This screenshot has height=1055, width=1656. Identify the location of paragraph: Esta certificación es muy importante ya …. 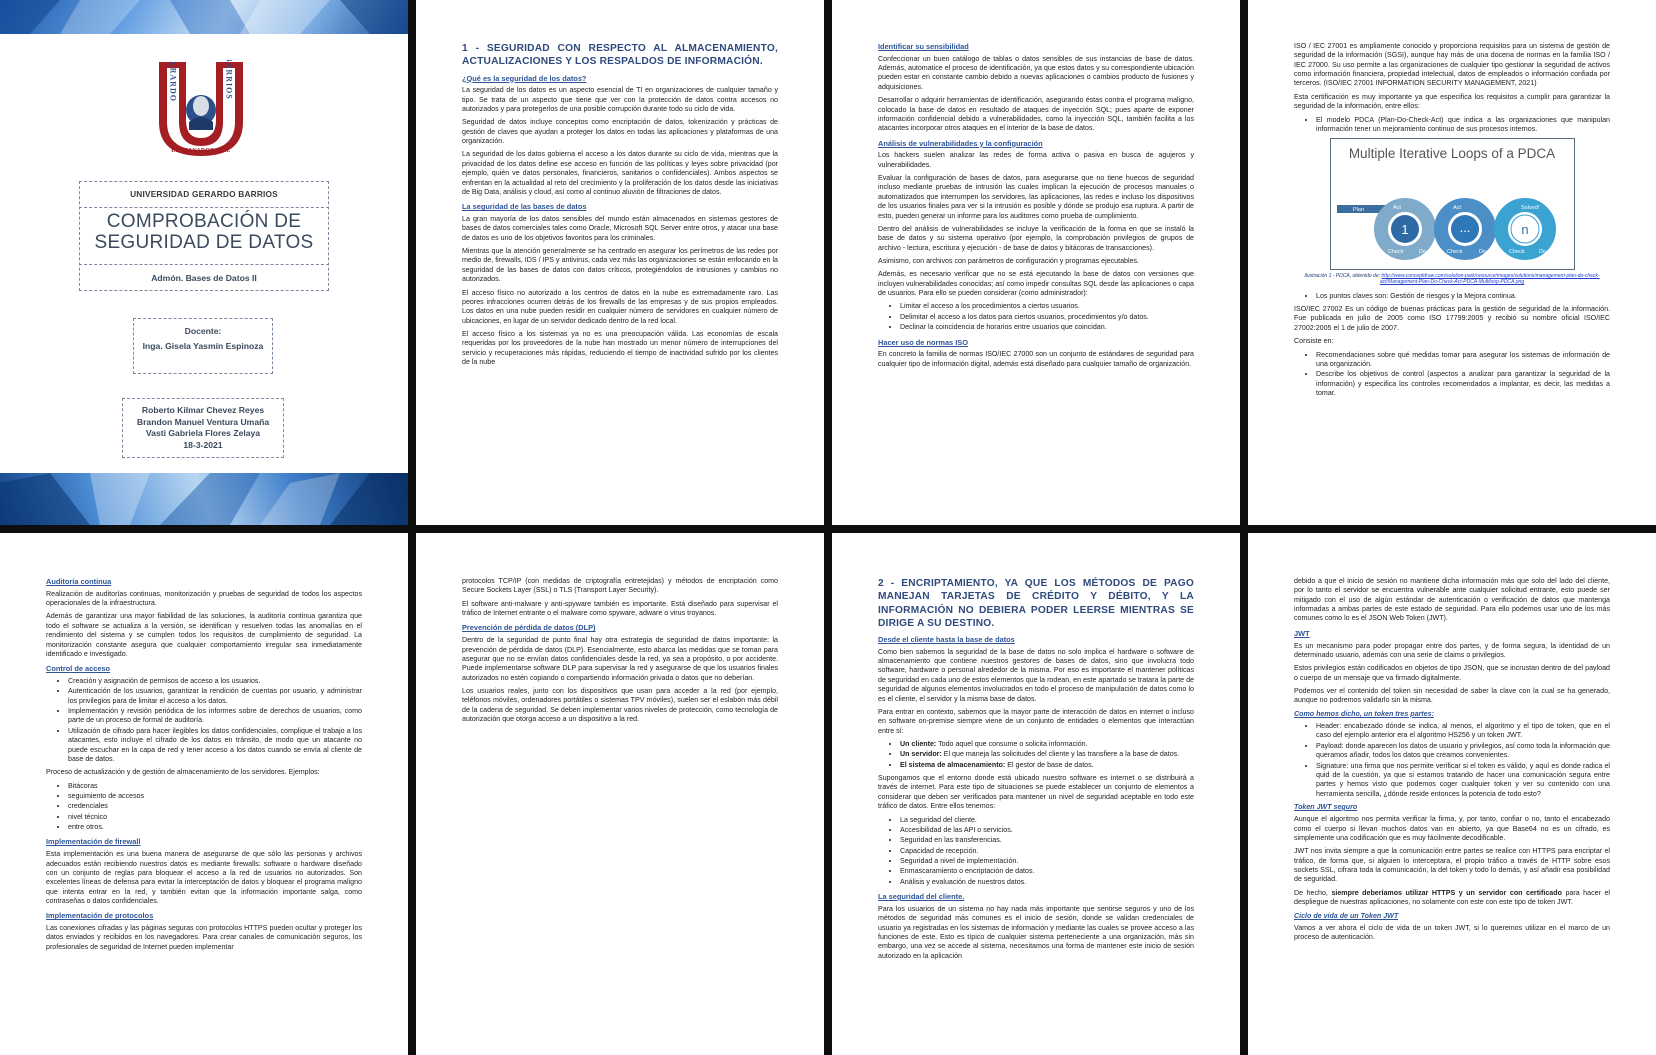
(1452, 101).